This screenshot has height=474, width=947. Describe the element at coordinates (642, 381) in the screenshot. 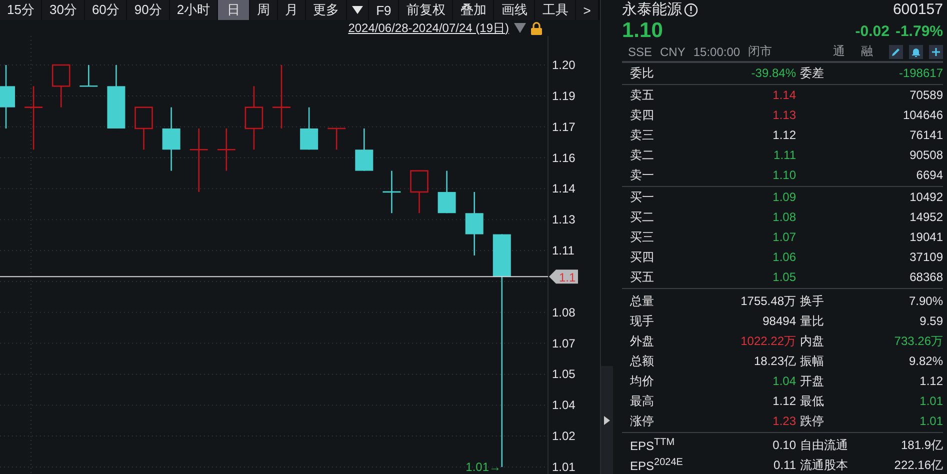

I see `stat-label: 均价` at that location.